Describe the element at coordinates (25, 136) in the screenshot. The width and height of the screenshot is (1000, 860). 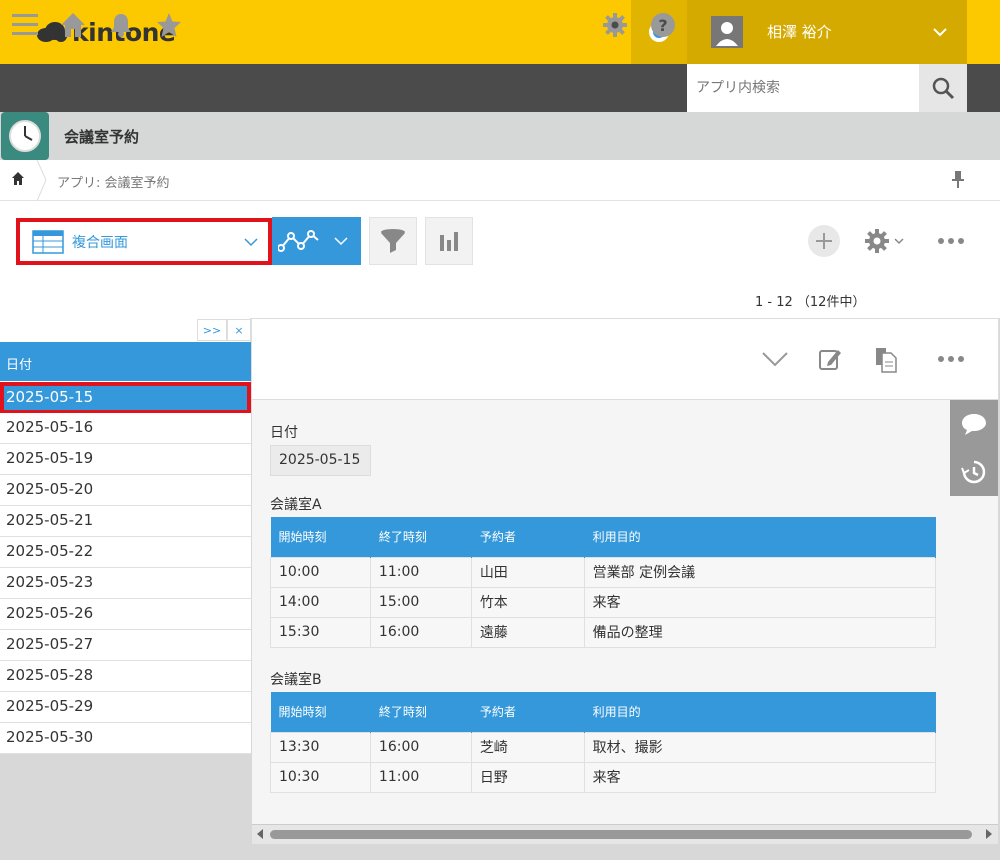
I see `clock-app-icon` at that location.